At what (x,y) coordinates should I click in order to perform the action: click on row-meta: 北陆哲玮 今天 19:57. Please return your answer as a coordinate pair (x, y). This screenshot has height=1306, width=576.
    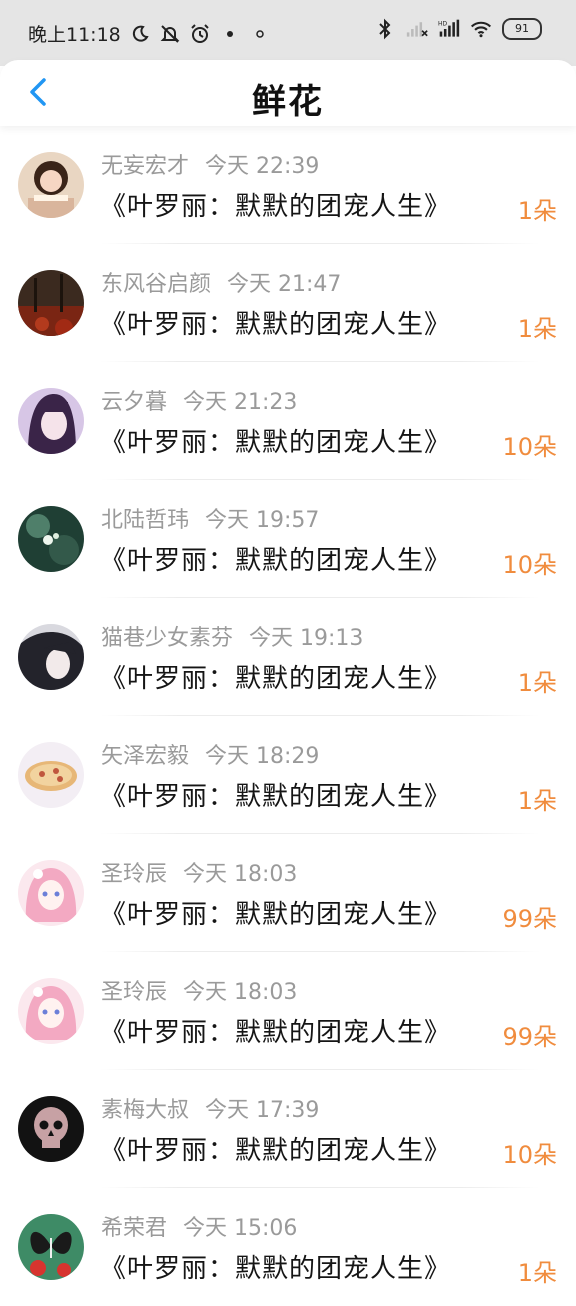
    Looking at the image, I should click on (210, 518).